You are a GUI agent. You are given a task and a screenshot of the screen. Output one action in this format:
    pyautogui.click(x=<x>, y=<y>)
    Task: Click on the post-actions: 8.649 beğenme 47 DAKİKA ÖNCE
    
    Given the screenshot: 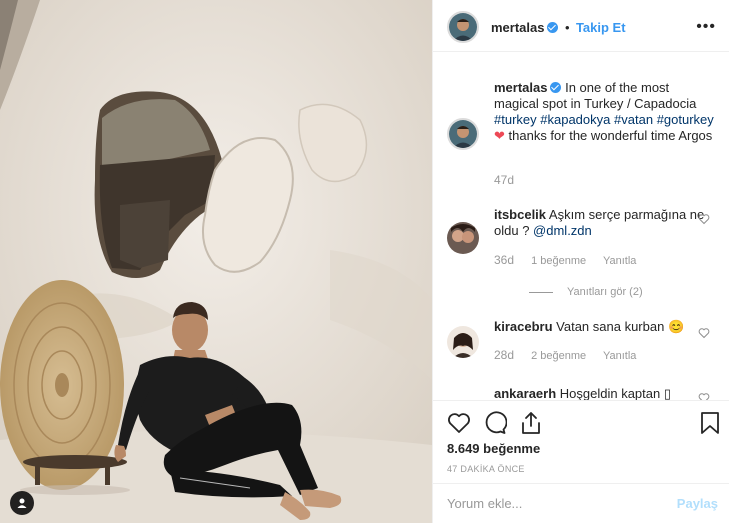 What is the action you would take?
    pyautogui.click(x=581, y=442)
    